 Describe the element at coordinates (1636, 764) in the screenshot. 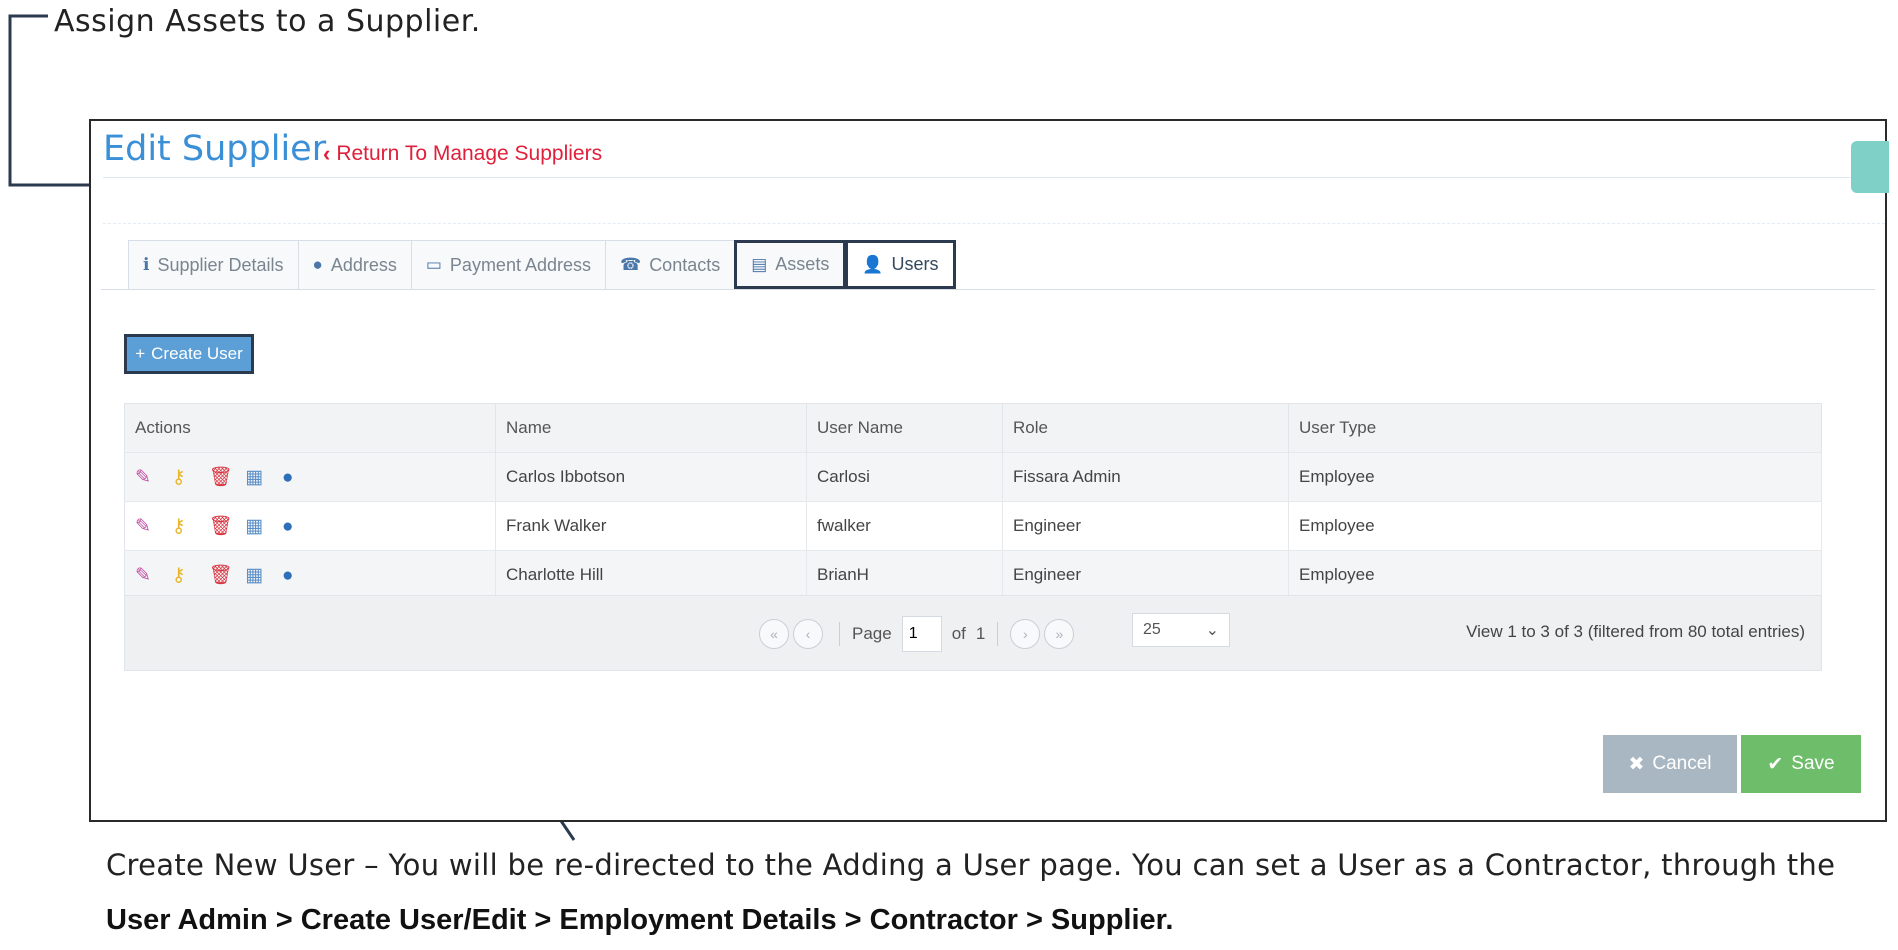

I see `close-icon: ✖` at that location.